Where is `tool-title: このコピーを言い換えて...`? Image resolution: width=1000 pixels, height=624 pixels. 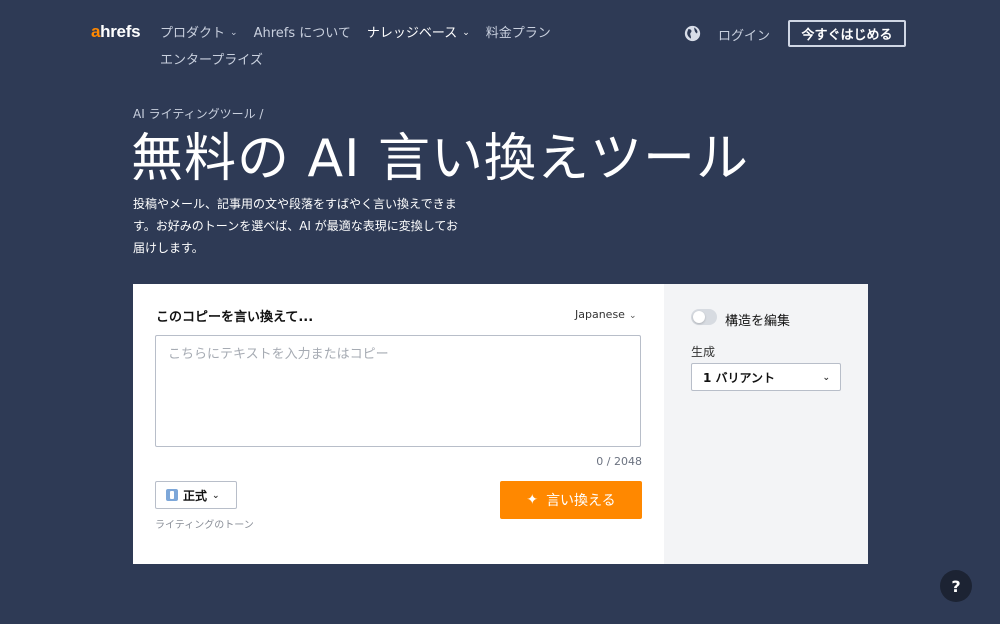
tool-title: このコピーを言い換えて... is located at coordinates (235, 317).